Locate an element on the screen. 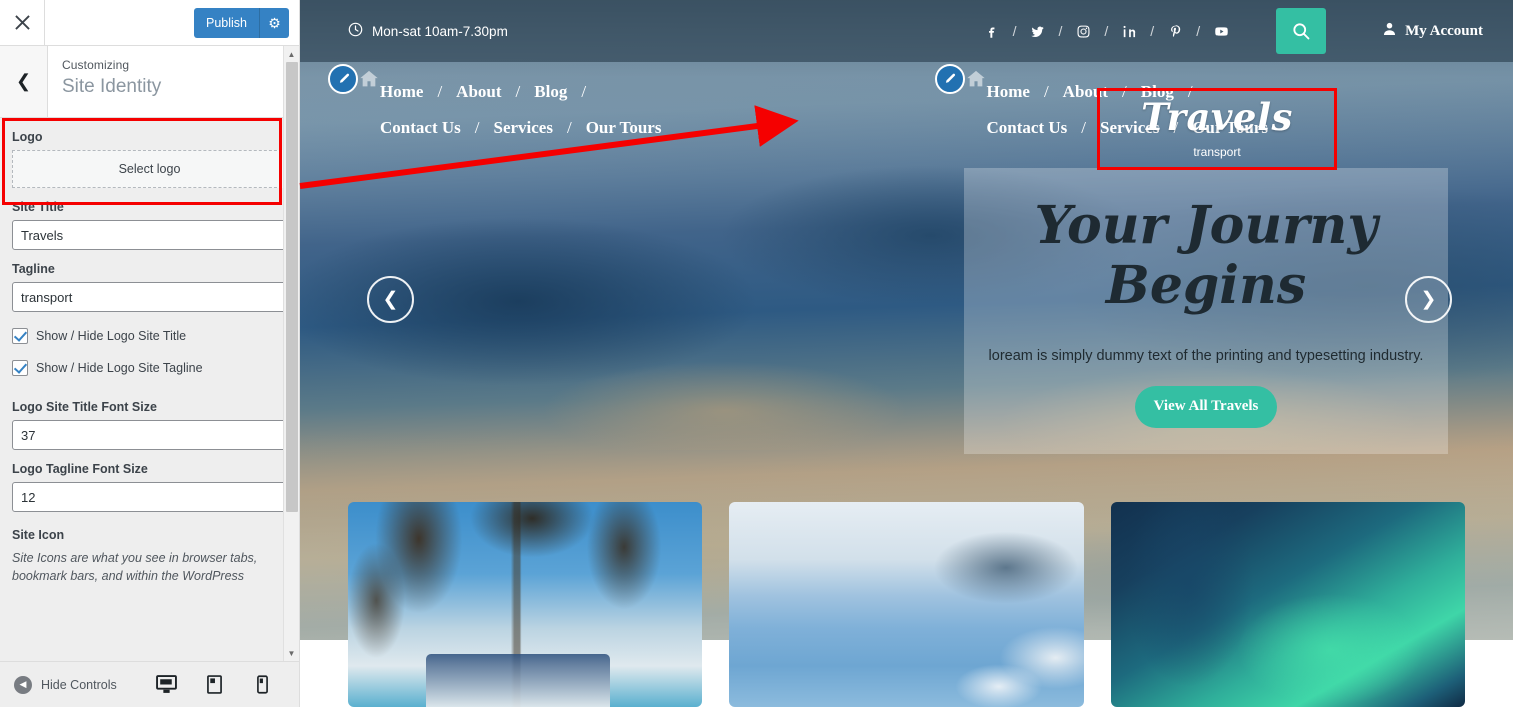  tagline-input is located at coordinates (149, 297).